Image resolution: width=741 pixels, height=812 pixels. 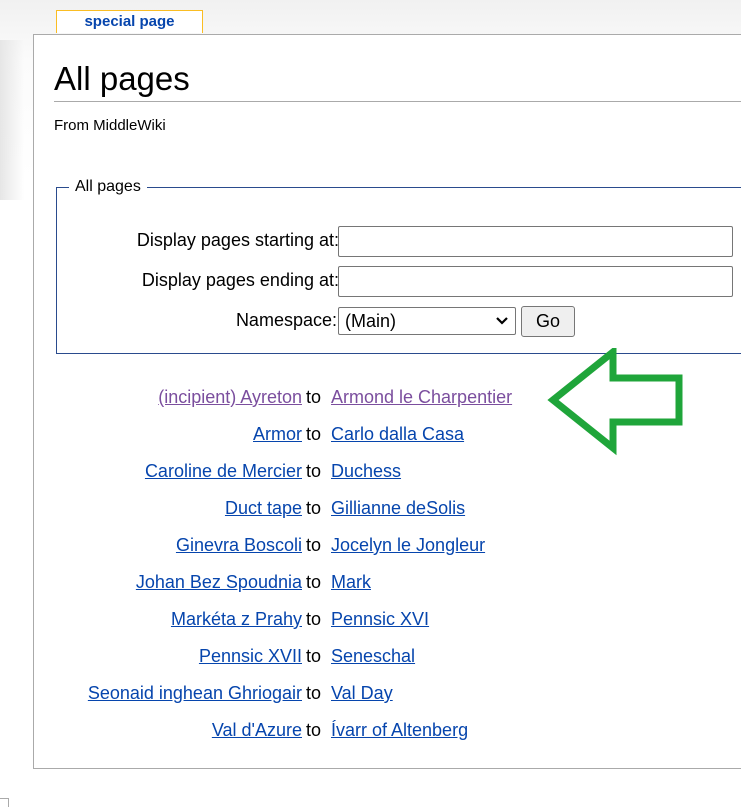 I want to click on list-item: Markéta z Prahy to Pennsic XVI, so click(x=387, y=622).